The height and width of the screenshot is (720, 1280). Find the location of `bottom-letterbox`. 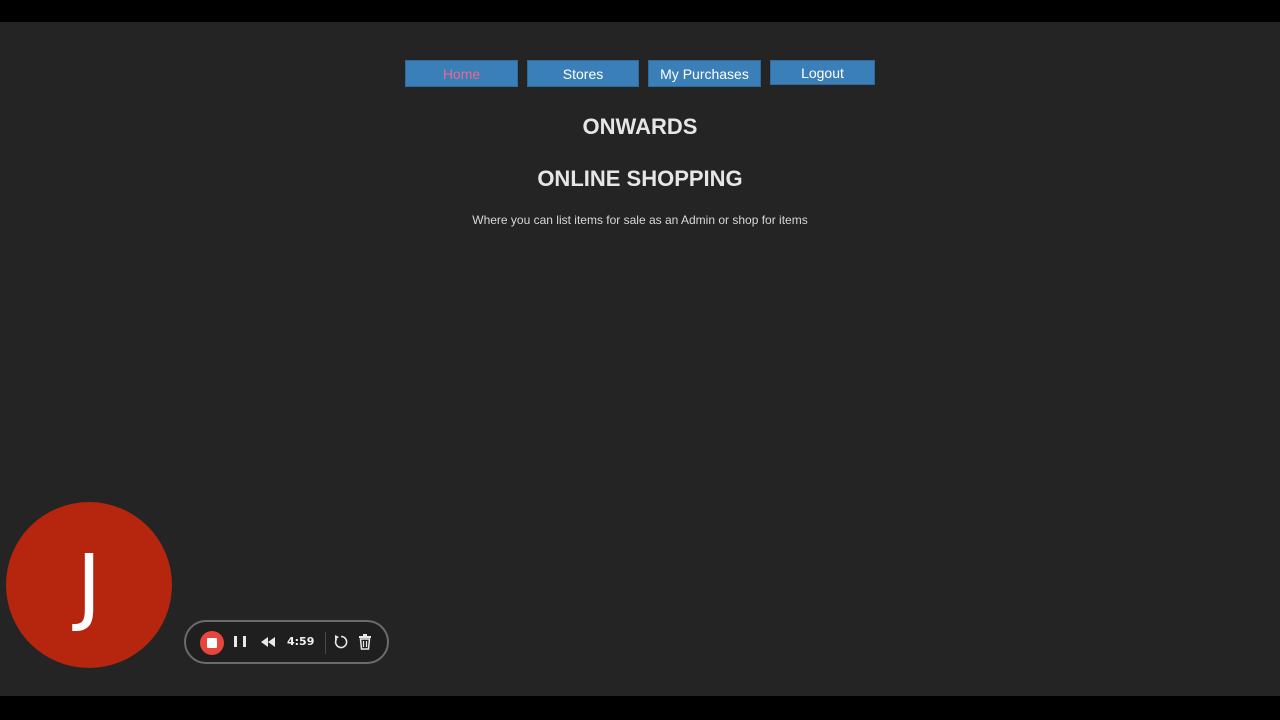

bottom-letterbox is located at coordinates (640, 708).